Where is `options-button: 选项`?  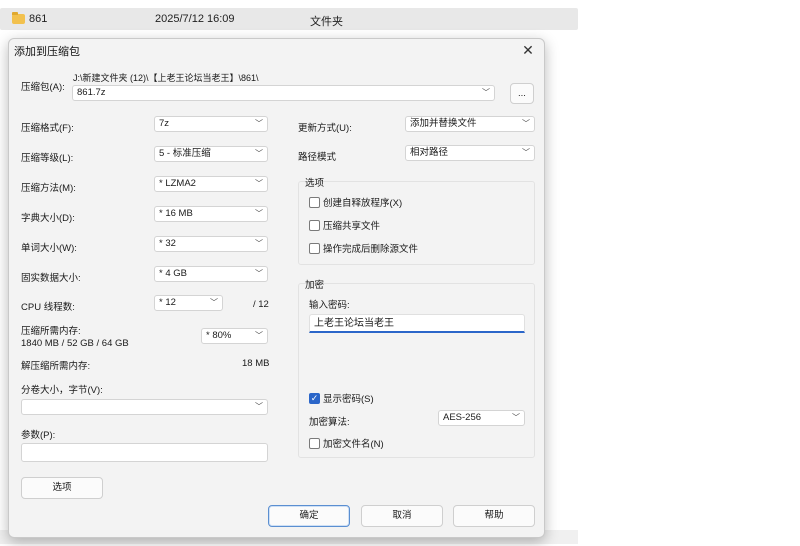 options-button: 选项 is located at coordinates (62, 488).